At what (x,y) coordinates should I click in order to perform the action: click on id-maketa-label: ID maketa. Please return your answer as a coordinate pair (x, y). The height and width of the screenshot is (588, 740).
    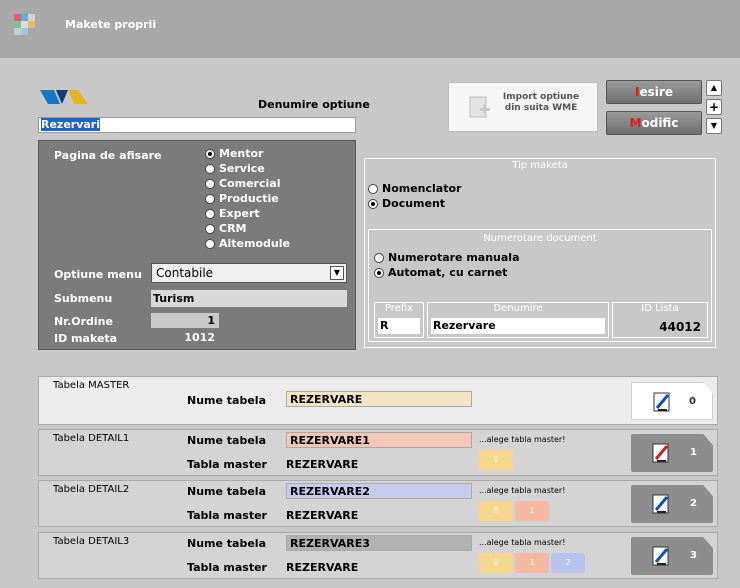
    Looking at the image, I should click on (86, 338).